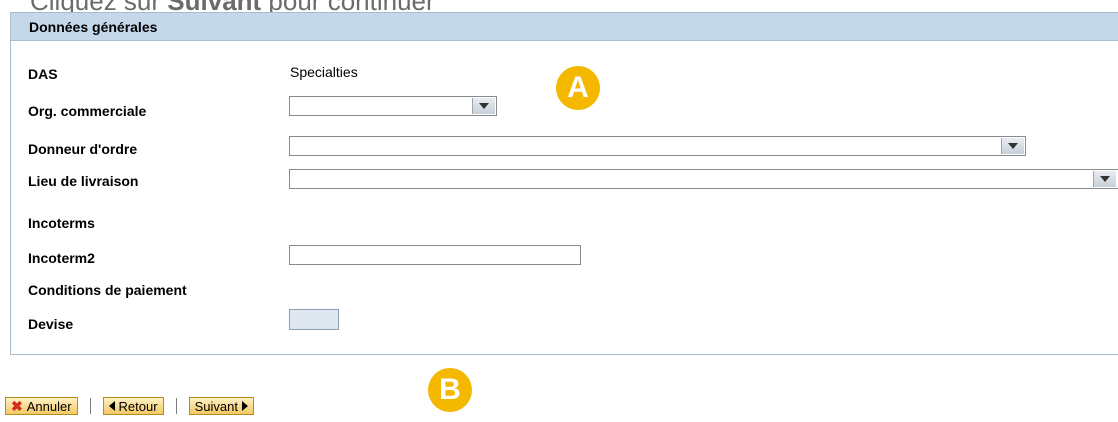  Describe the element at coordinates (51, 324) in the screenshot. I see `devise-label: Devise` at that location.